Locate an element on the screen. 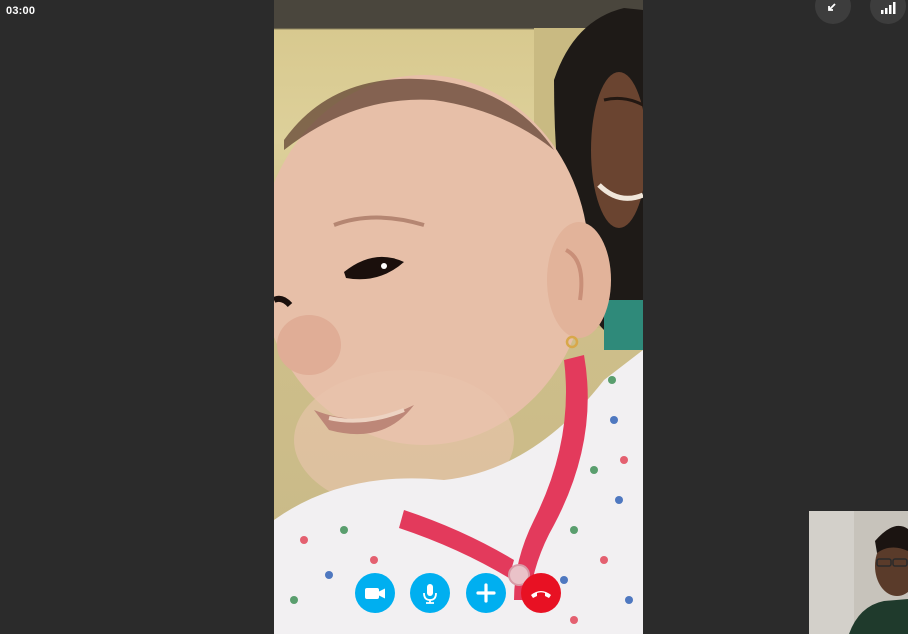 This screenshot has height=634, width=908. end-call-button is located at coordinates (541, 593).